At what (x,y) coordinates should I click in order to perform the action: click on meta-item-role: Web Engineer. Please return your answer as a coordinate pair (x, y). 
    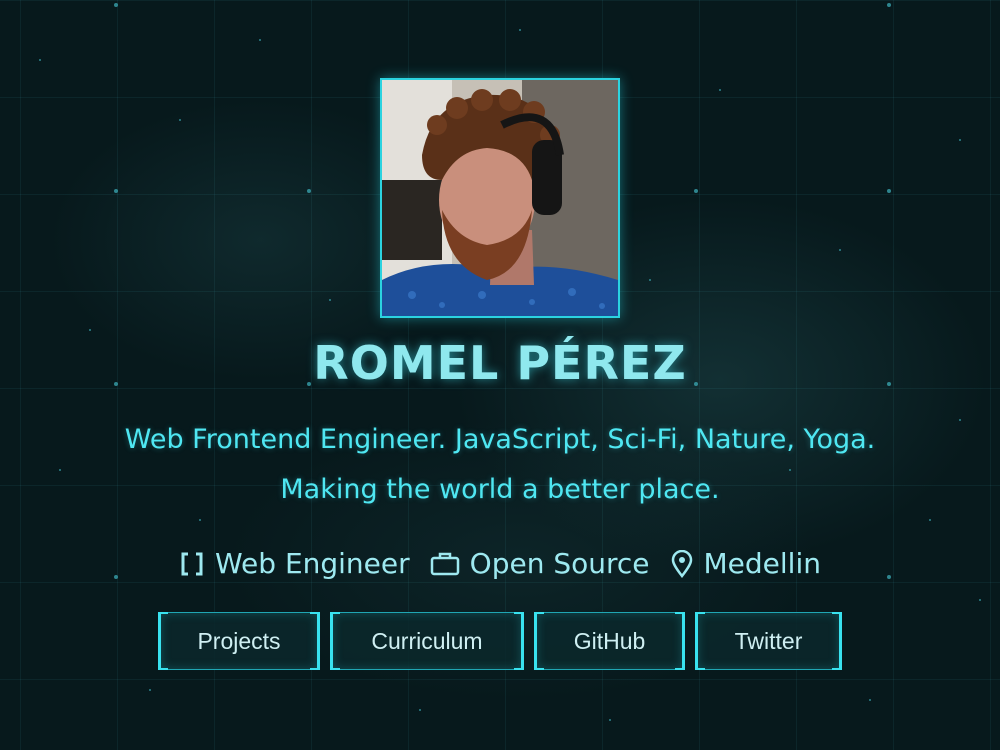
    Looking at the image, I should click on (294, 563).